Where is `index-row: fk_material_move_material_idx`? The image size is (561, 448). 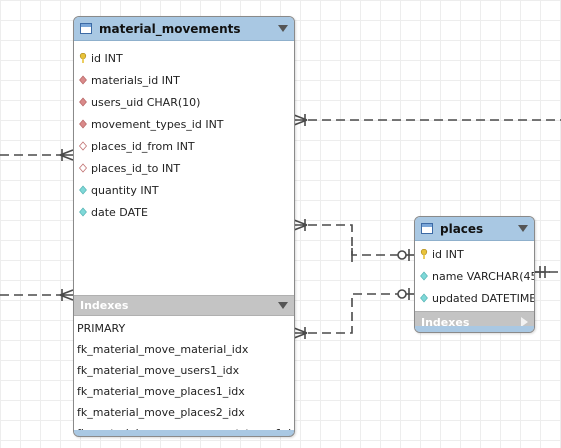
index-row: fk_material_move_material_idx is located at coordinates (184, 349).